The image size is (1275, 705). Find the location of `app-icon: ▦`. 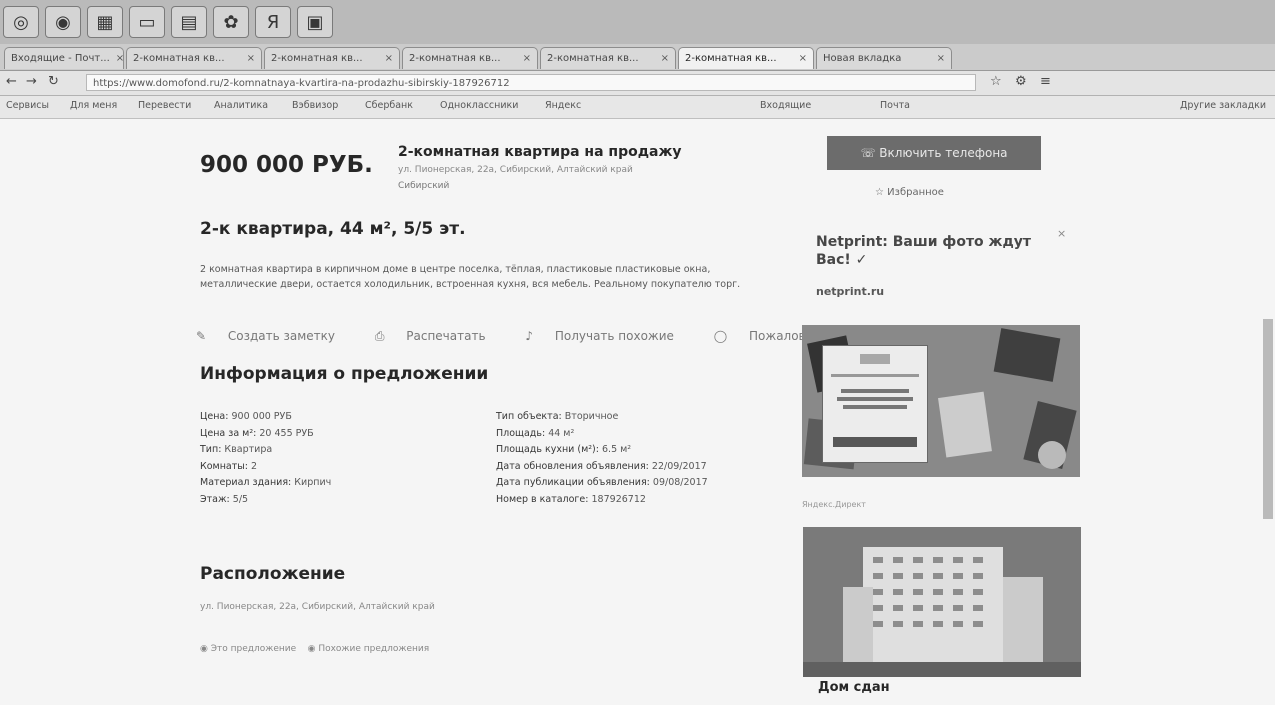

app-icon: ▦ is located at coordinates (105, 22).